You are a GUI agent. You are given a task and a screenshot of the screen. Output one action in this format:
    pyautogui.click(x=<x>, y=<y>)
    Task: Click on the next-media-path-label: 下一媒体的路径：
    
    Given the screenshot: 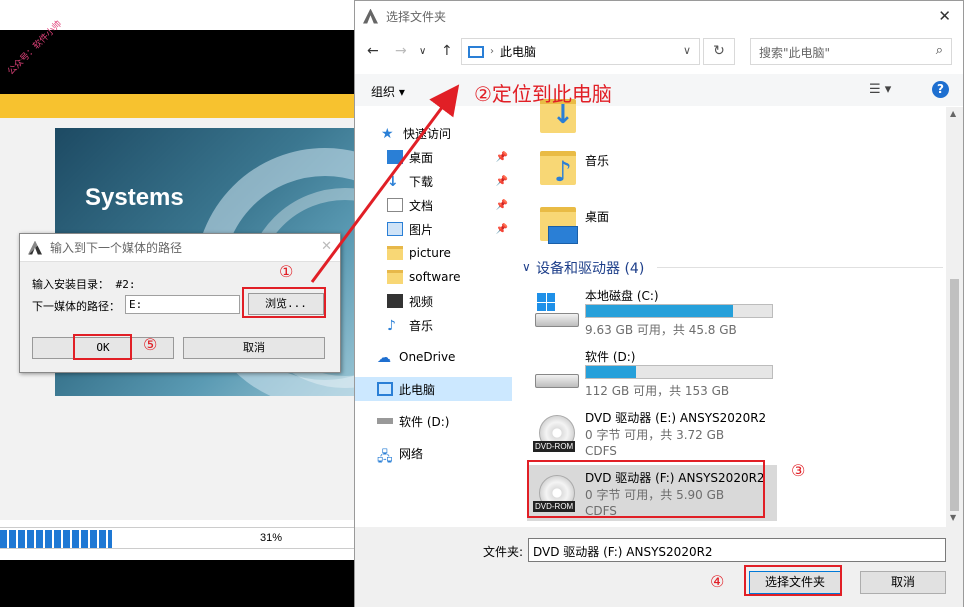 What is the action you would take?
    pyautogui.click(x=76, y=306)
    